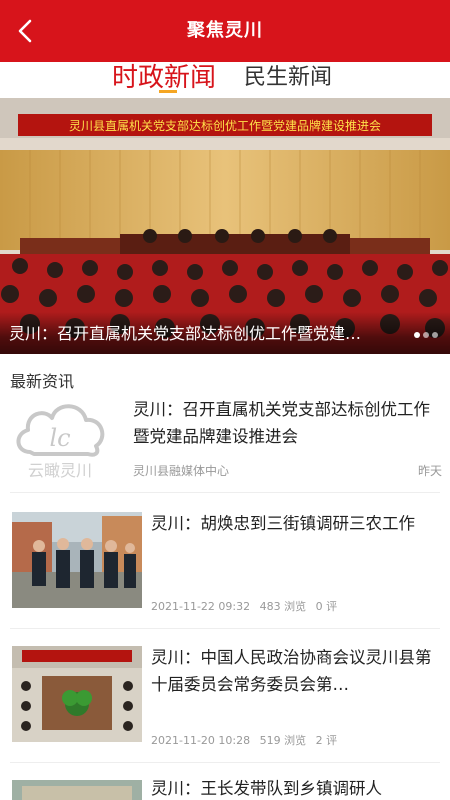 This screenshot has height=800, width=450. What do you see at coordinates (225, 125) in the screenshot?
I see `banner-backdrop-text: 灵川县直属机关党支部达标创优工作暨党建品牌建设推进会` at bounding box center [225, 125].